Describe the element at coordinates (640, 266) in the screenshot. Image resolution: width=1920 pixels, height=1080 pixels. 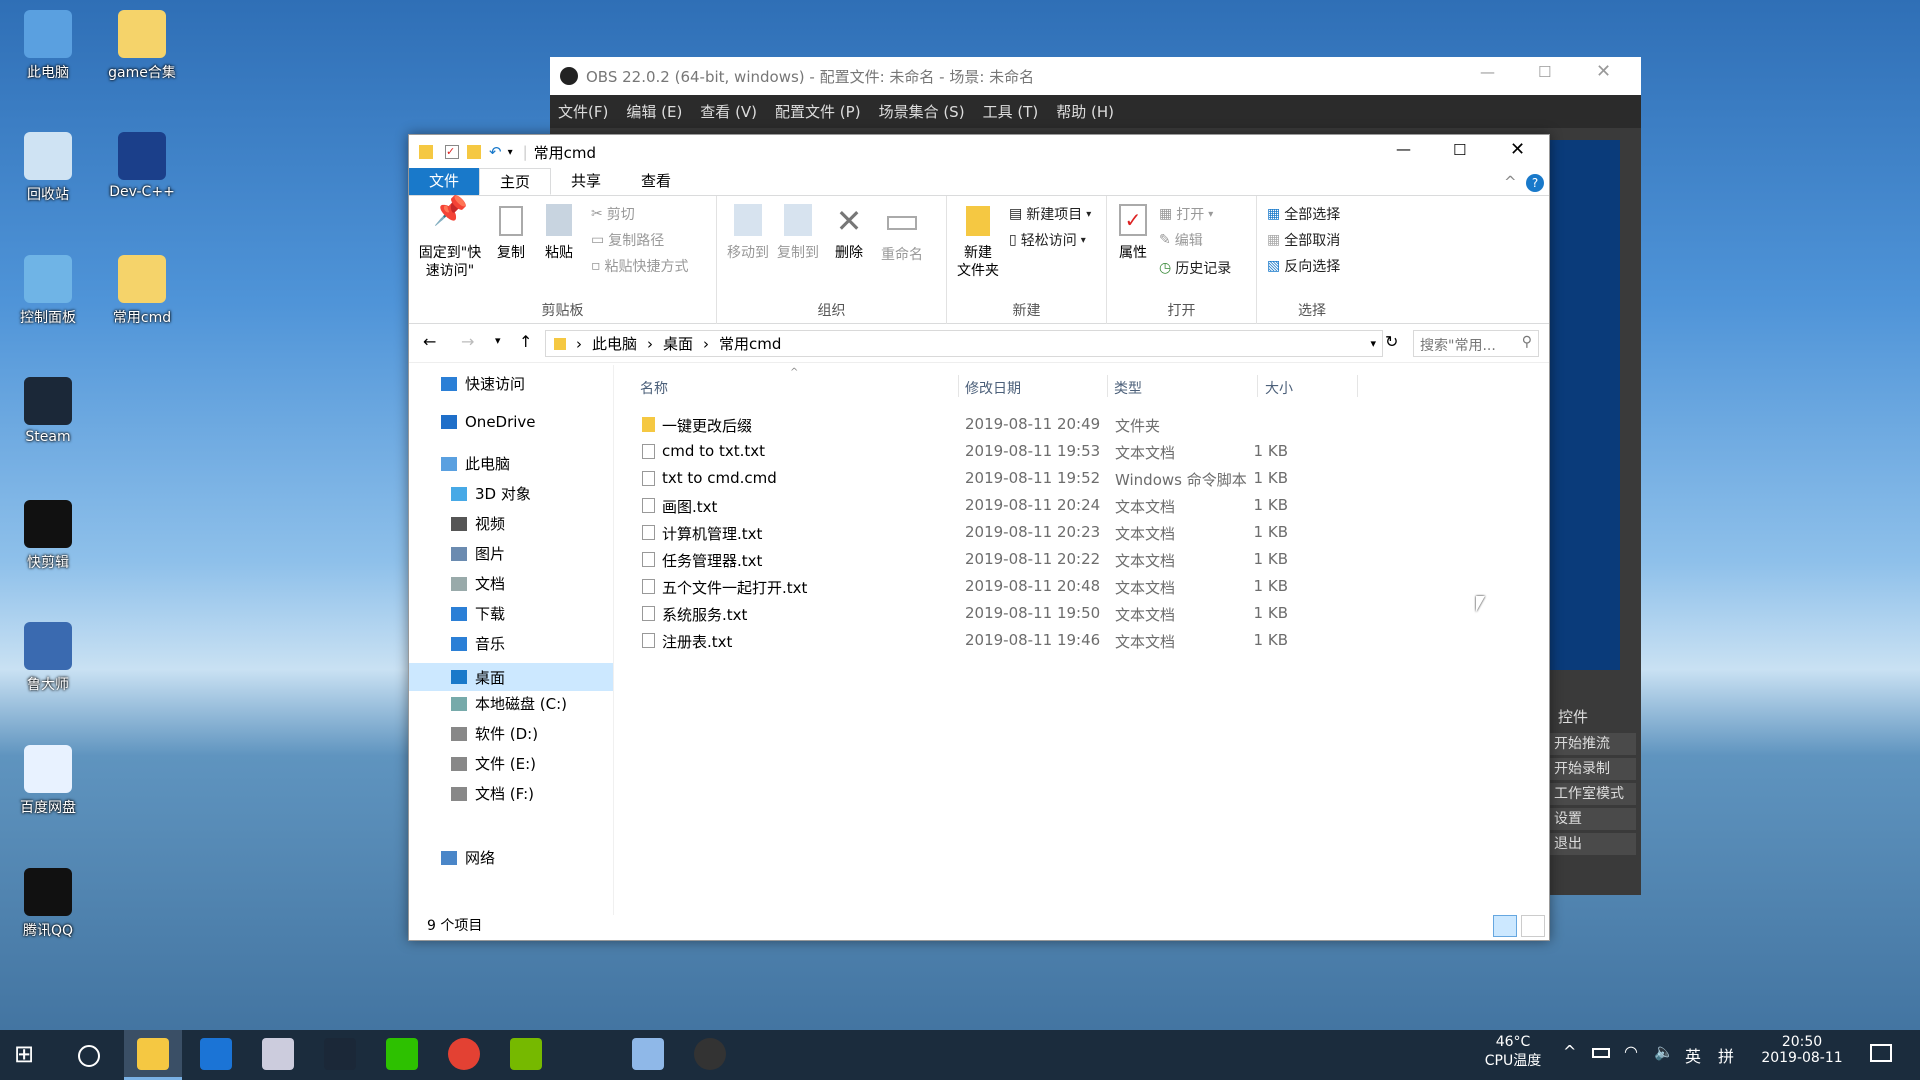
I see `paste-shortcut-button: ▫ 粘贴快捷方式` at that location.